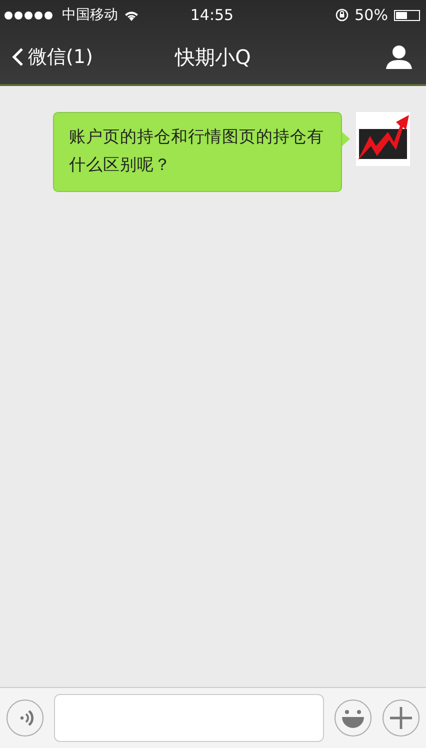  What do you see at coordinates (18, 57) in the screenshot?
I see `back-chevron-icon` at bounding box center [18, 57].